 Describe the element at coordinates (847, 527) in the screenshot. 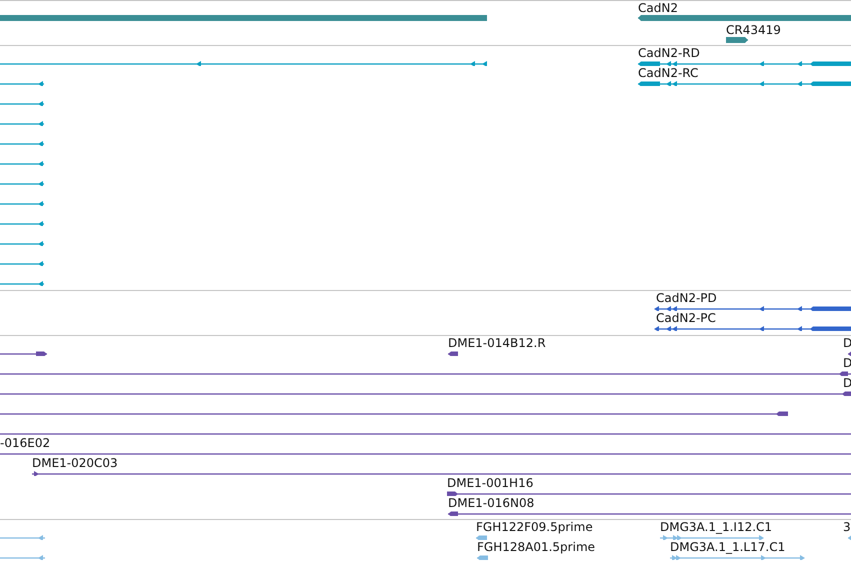

I see `feature-label: 3` at that location.